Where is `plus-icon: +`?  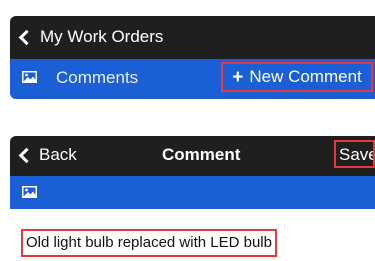 plus-icon: + is located at coordinates (238, 77).